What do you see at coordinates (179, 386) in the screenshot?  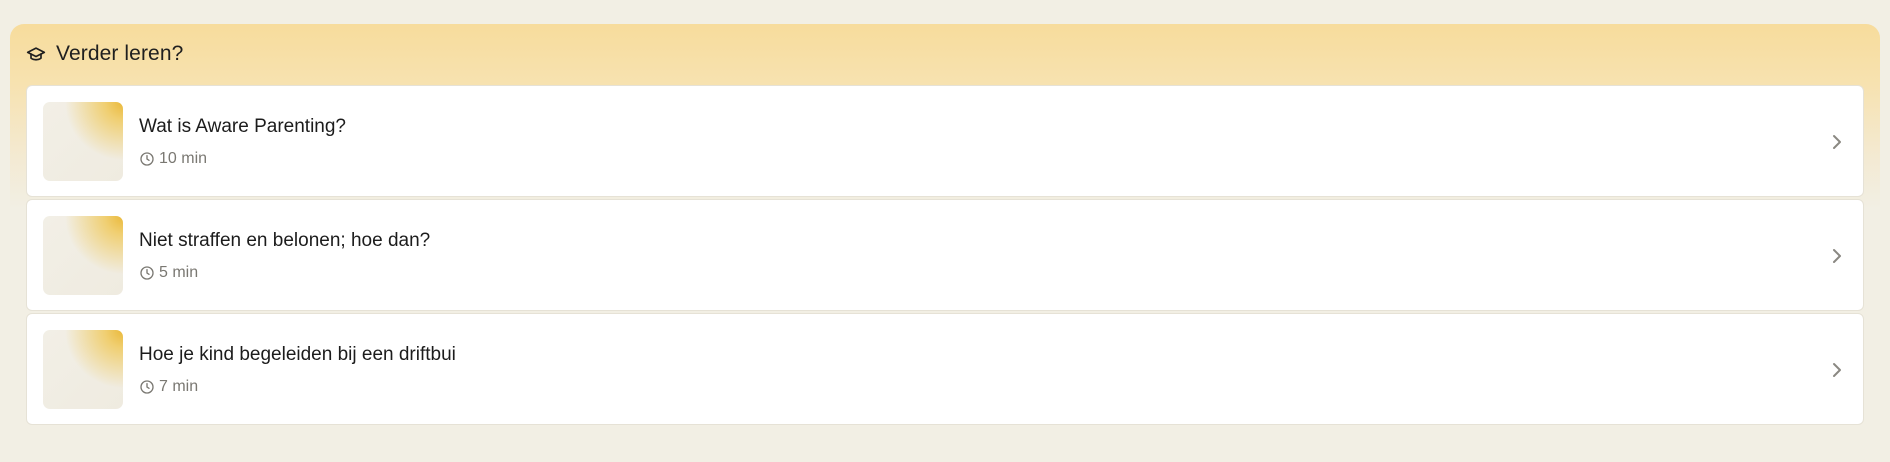 I see `duration-text: 7 min` at bounding box center [179, 386].